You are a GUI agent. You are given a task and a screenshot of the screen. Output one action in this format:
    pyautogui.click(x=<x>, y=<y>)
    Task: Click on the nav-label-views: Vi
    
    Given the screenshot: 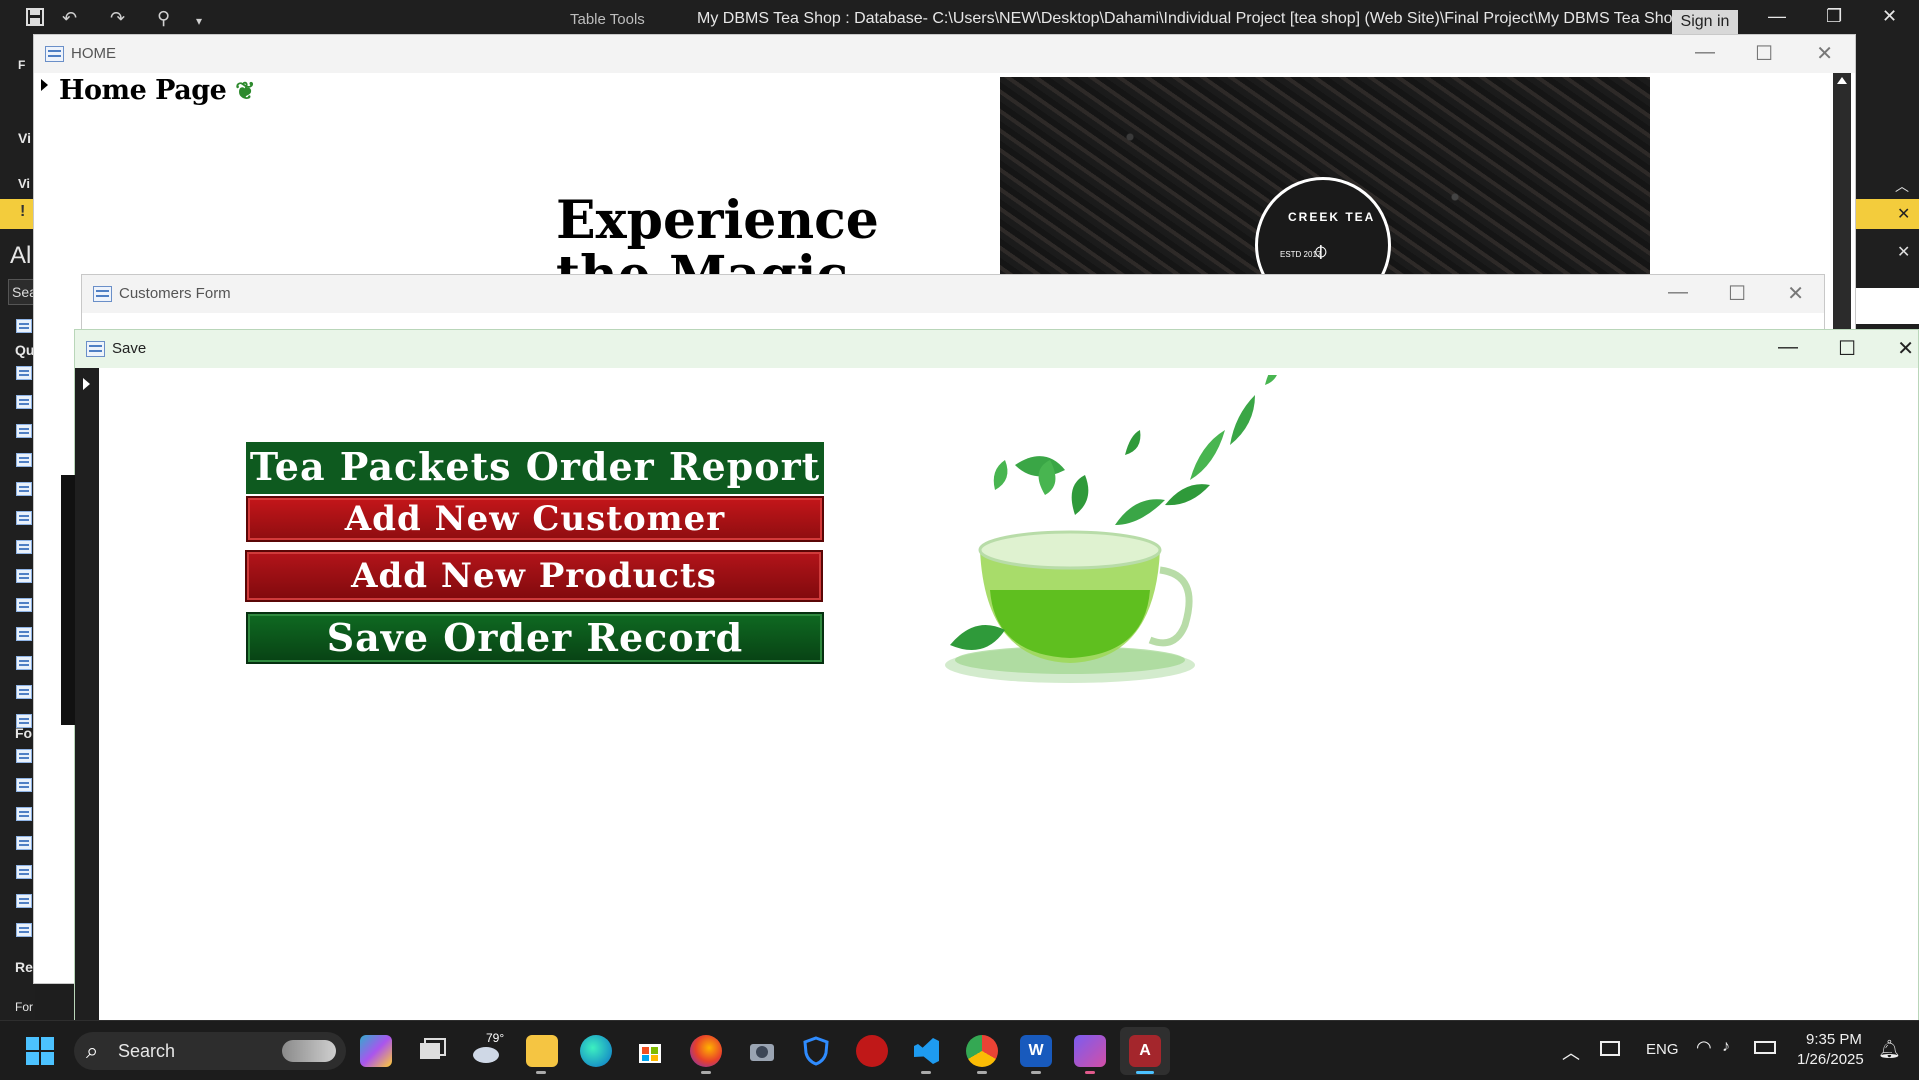 What is the action you would take?
    pyautogui.click(x=24, y=183)
    